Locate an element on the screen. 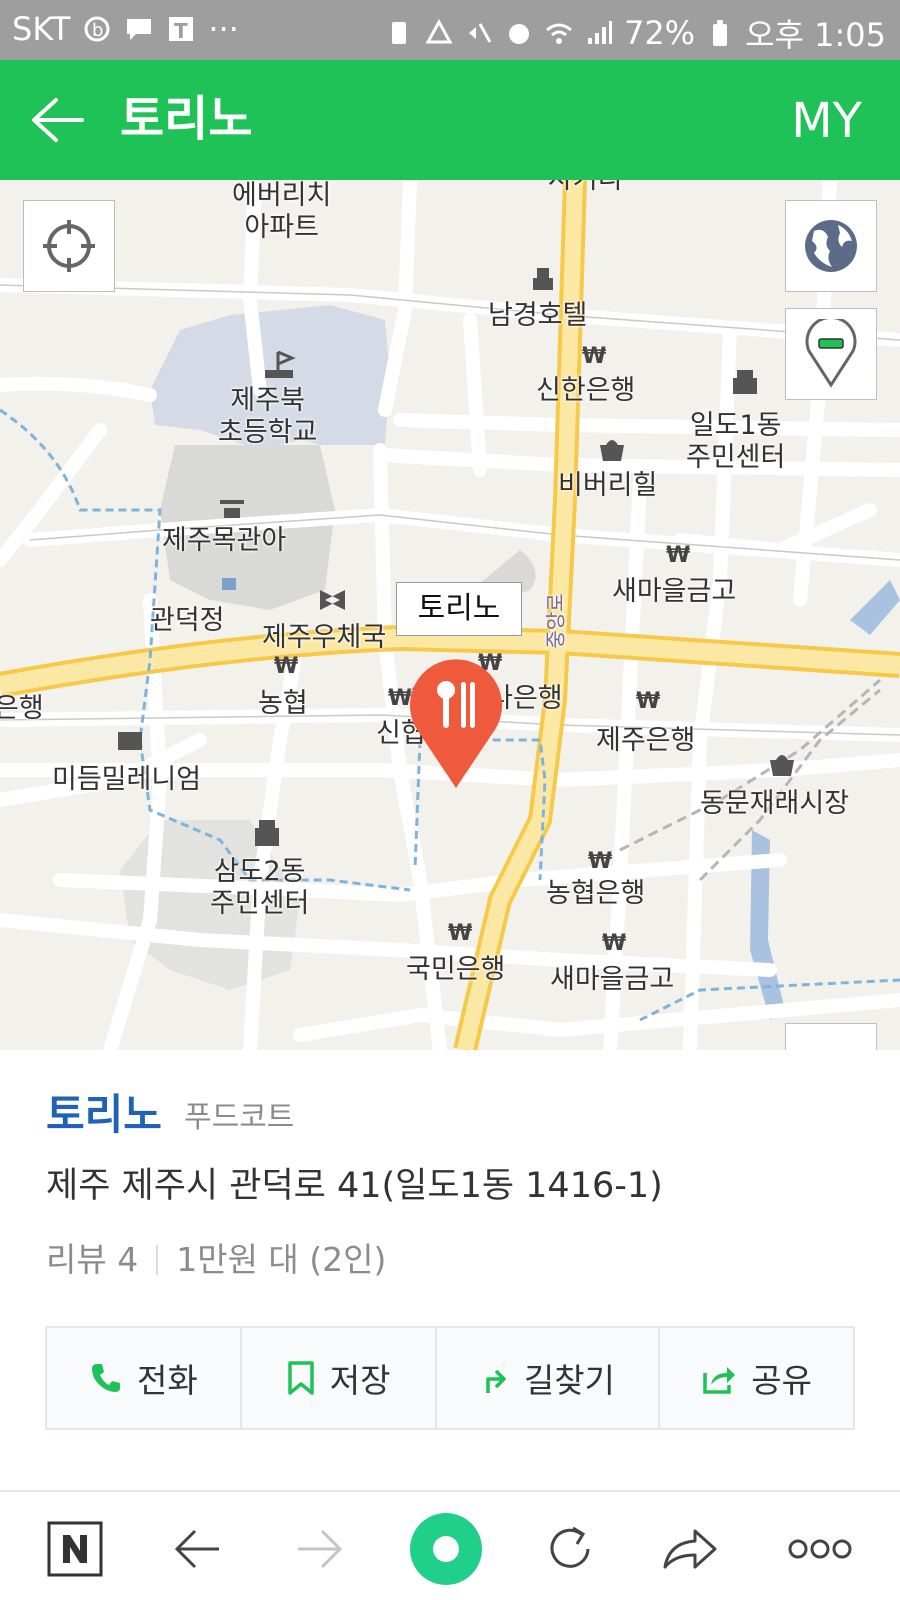  globe-button is located at coordinates (831, 246).